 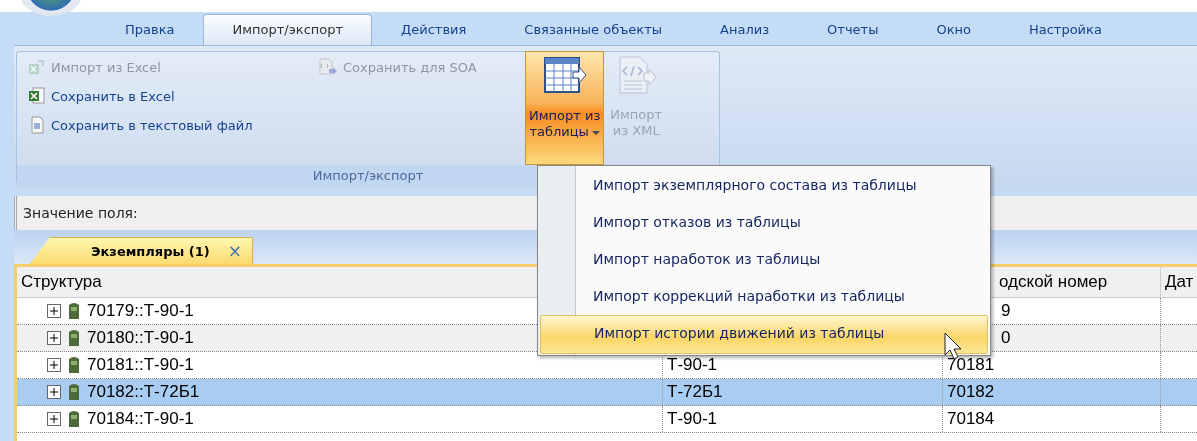 I want to click on table-cell: 70184, so click(x=1052, y=419).